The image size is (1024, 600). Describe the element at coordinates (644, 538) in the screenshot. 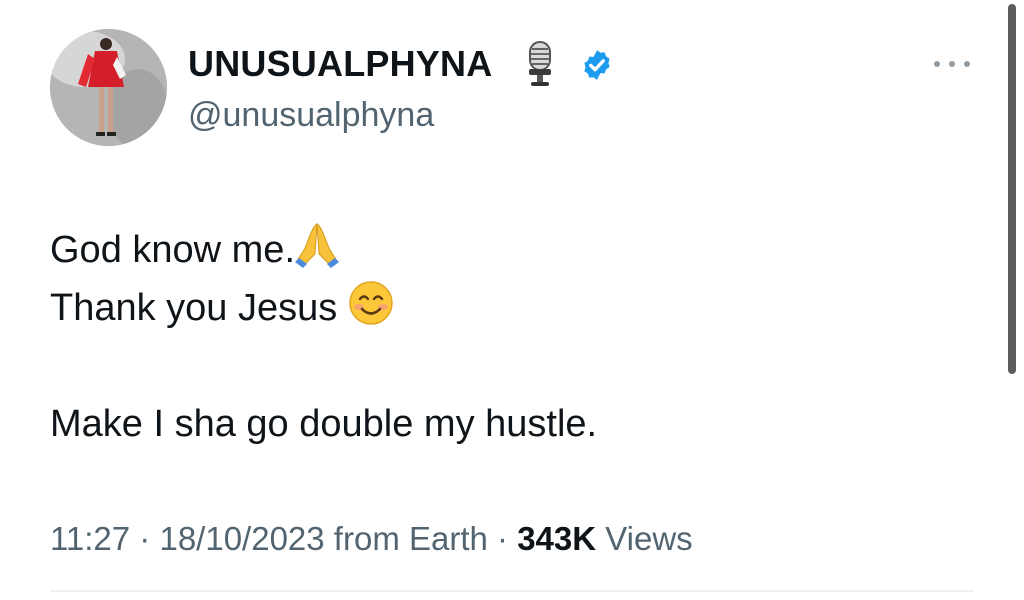

I see `views-label: Views` at that location.